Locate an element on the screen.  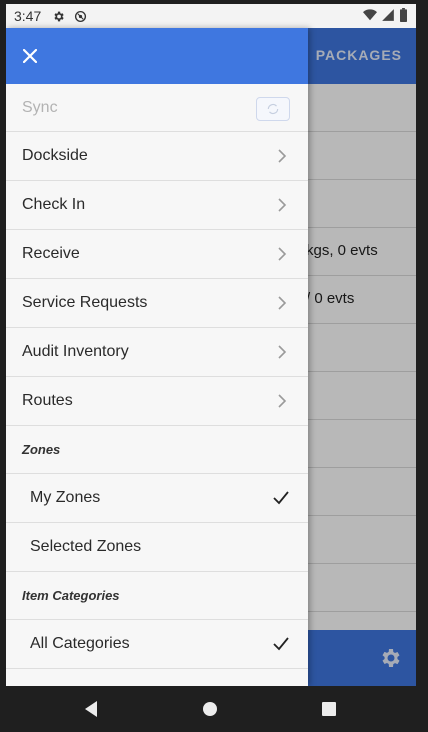
menu-item-audit-inventory: Audit Inventory is located at coordinates (157, 352).